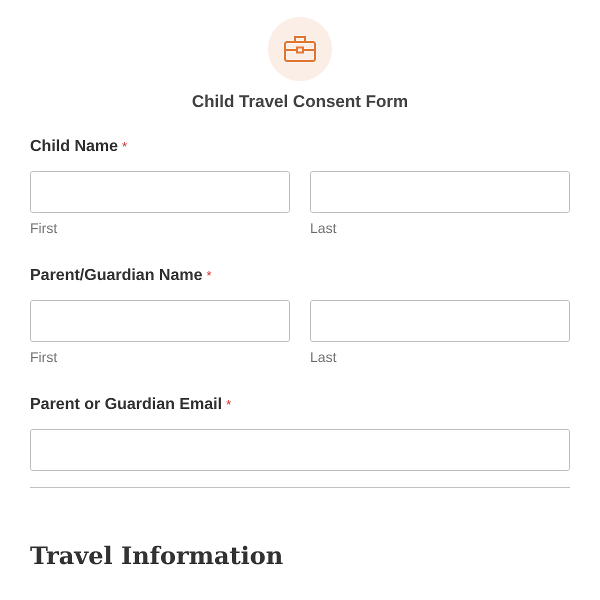  I want to click on form-title: Child Travel Consent Form, so click(300, 102).